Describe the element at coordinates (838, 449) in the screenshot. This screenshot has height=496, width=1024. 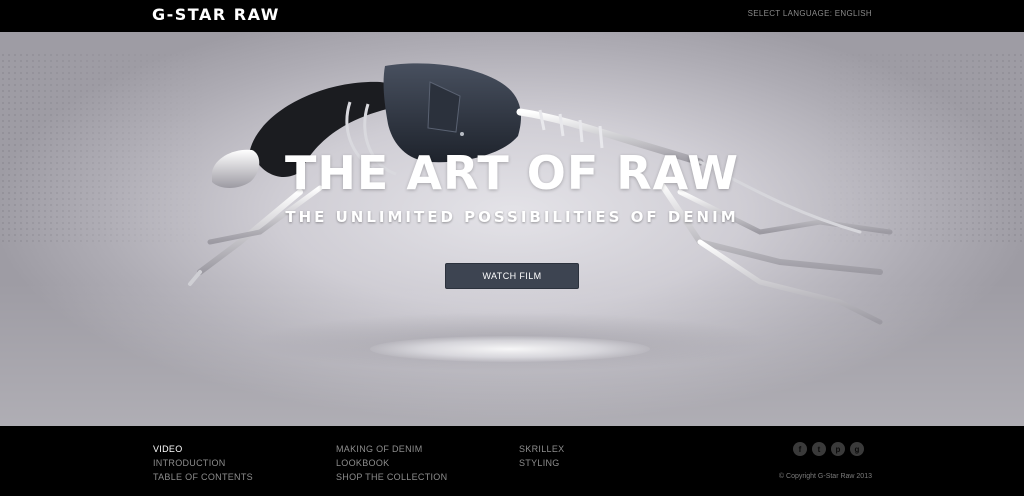
I see `pinterest-icon: p` at that location.